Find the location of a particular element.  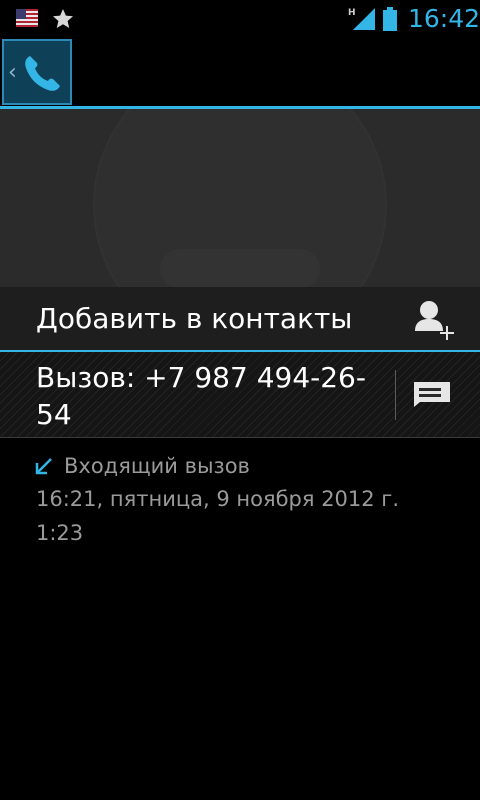

vertical-divider is located at coordinates (395, 395).